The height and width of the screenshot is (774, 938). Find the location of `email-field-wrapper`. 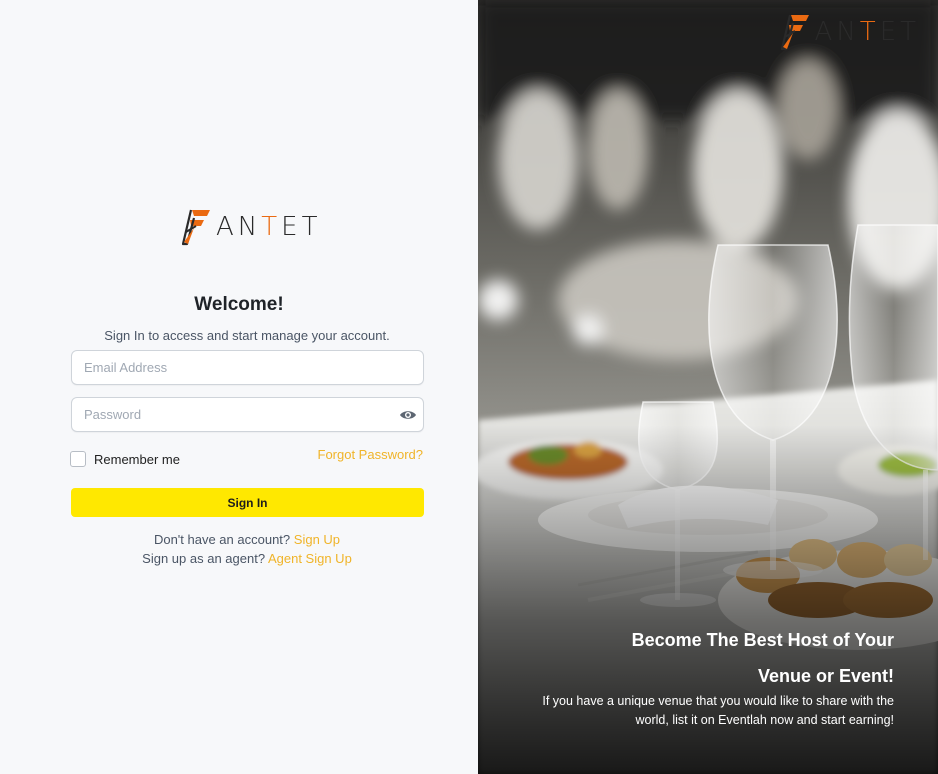

email-field-wrapper is located at coordinates (247, 367).